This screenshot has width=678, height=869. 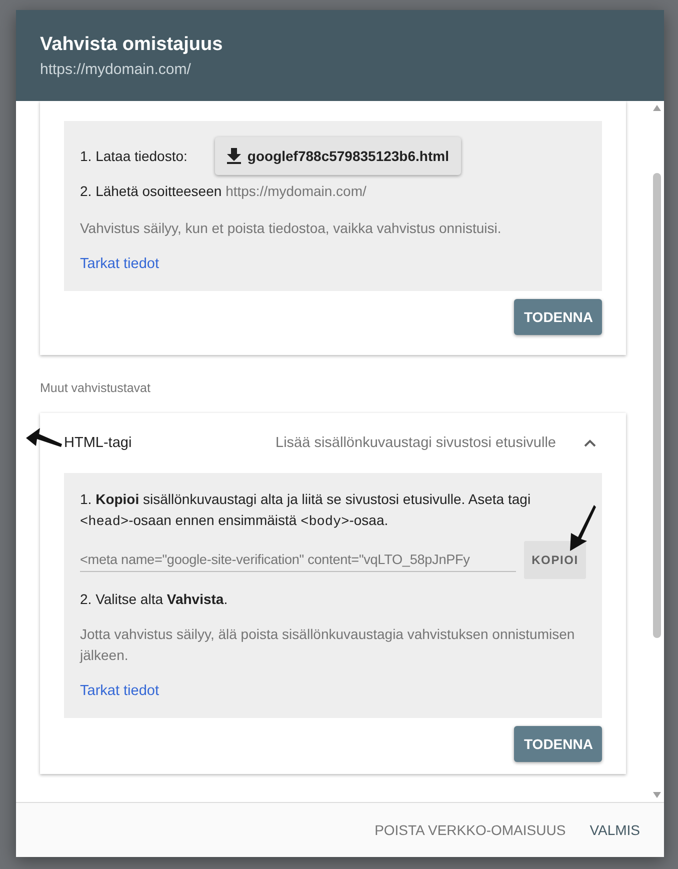 I want to click on scroll-up-icon, so click(x=657, y=108).